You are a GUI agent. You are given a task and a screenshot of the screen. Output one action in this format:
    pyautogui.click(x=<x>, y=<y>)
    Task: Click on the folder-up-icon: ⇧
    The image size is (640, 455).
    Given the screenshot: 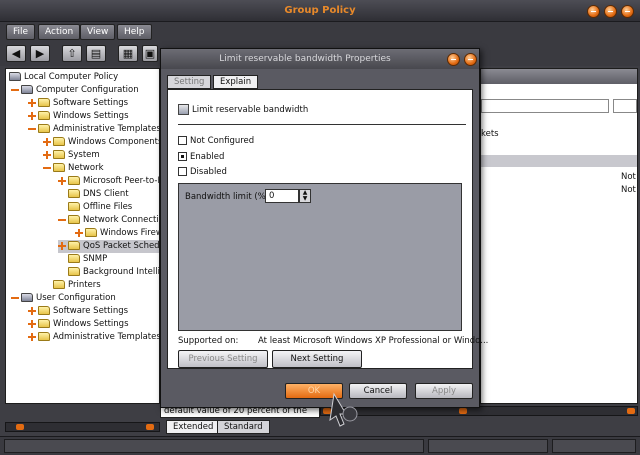 What is the action you would take?
    pyautogui.click(x=72, y=53)
    